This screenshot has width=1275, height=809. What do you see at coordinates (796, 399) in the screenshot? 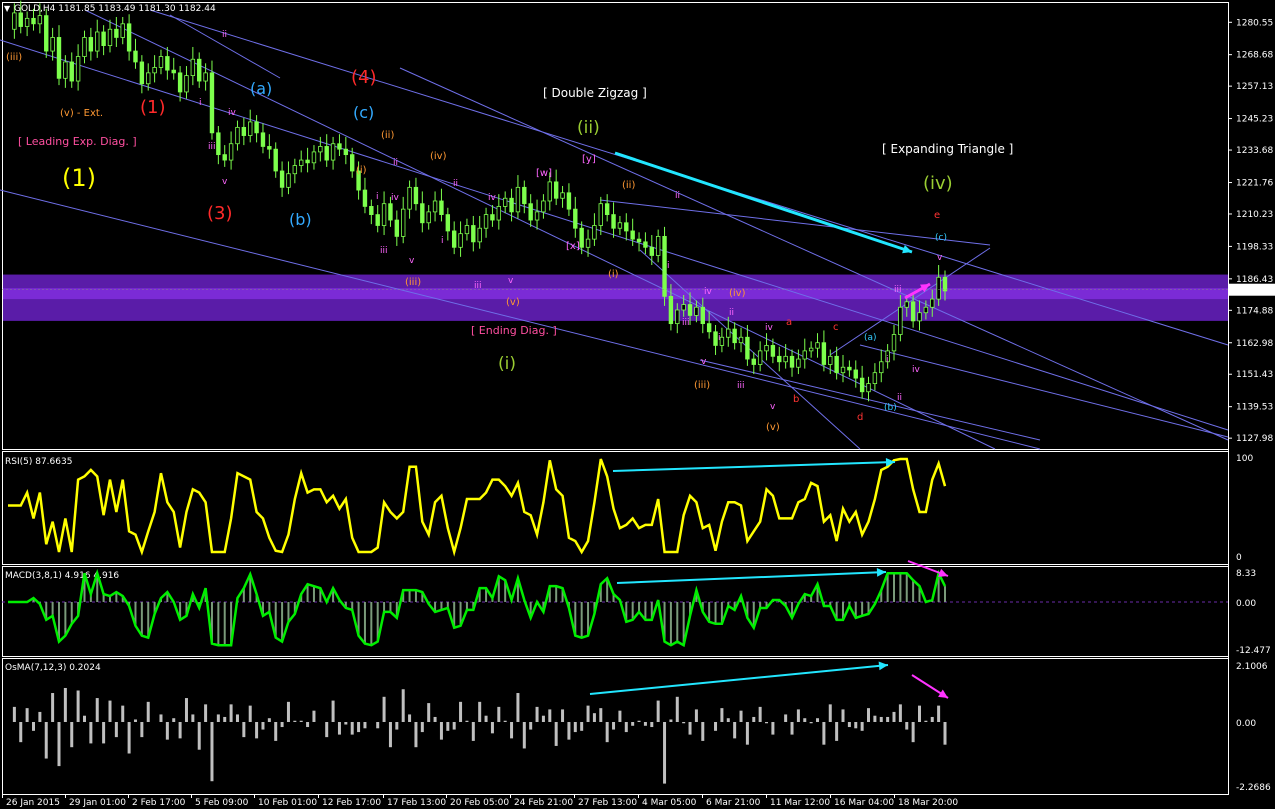
I see `wave-label: b` at bounding box center [796, 399].